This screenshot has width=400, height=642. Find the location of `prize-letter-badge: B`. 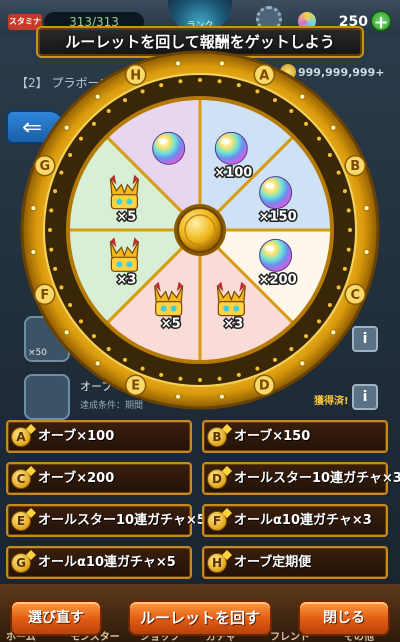

prize-letter-badge: B is located at coordinates (217, 437).